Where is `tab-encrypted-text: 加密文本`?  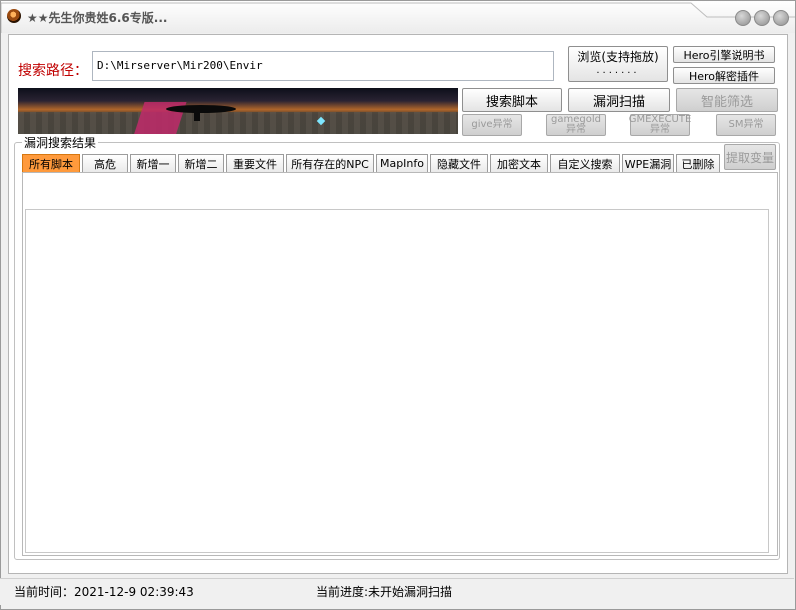 tab-encrypted-text: 加密文本 is located at coordinates (519, 163).